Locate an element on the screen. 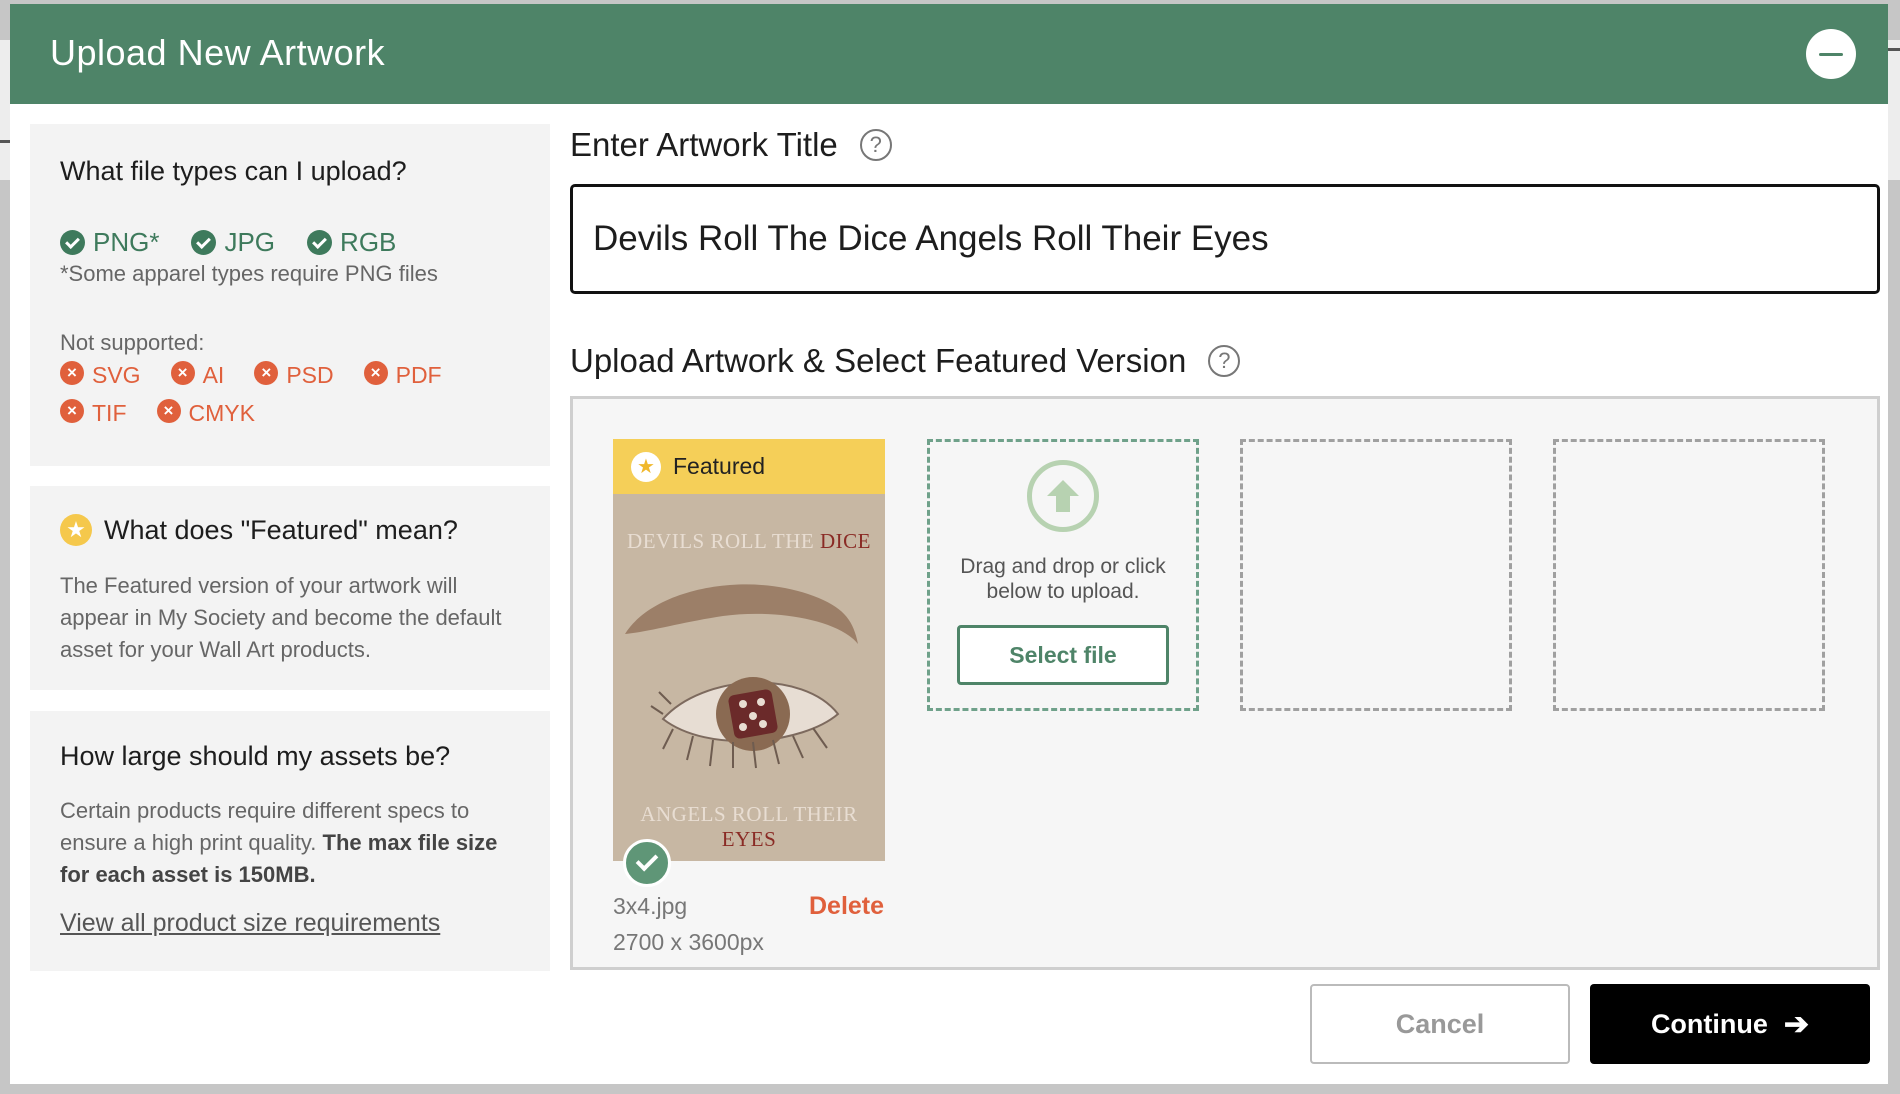 The width and height of the screenshot is (1900, 1094). delete-button: Delete is located at coordinates (846, 906).